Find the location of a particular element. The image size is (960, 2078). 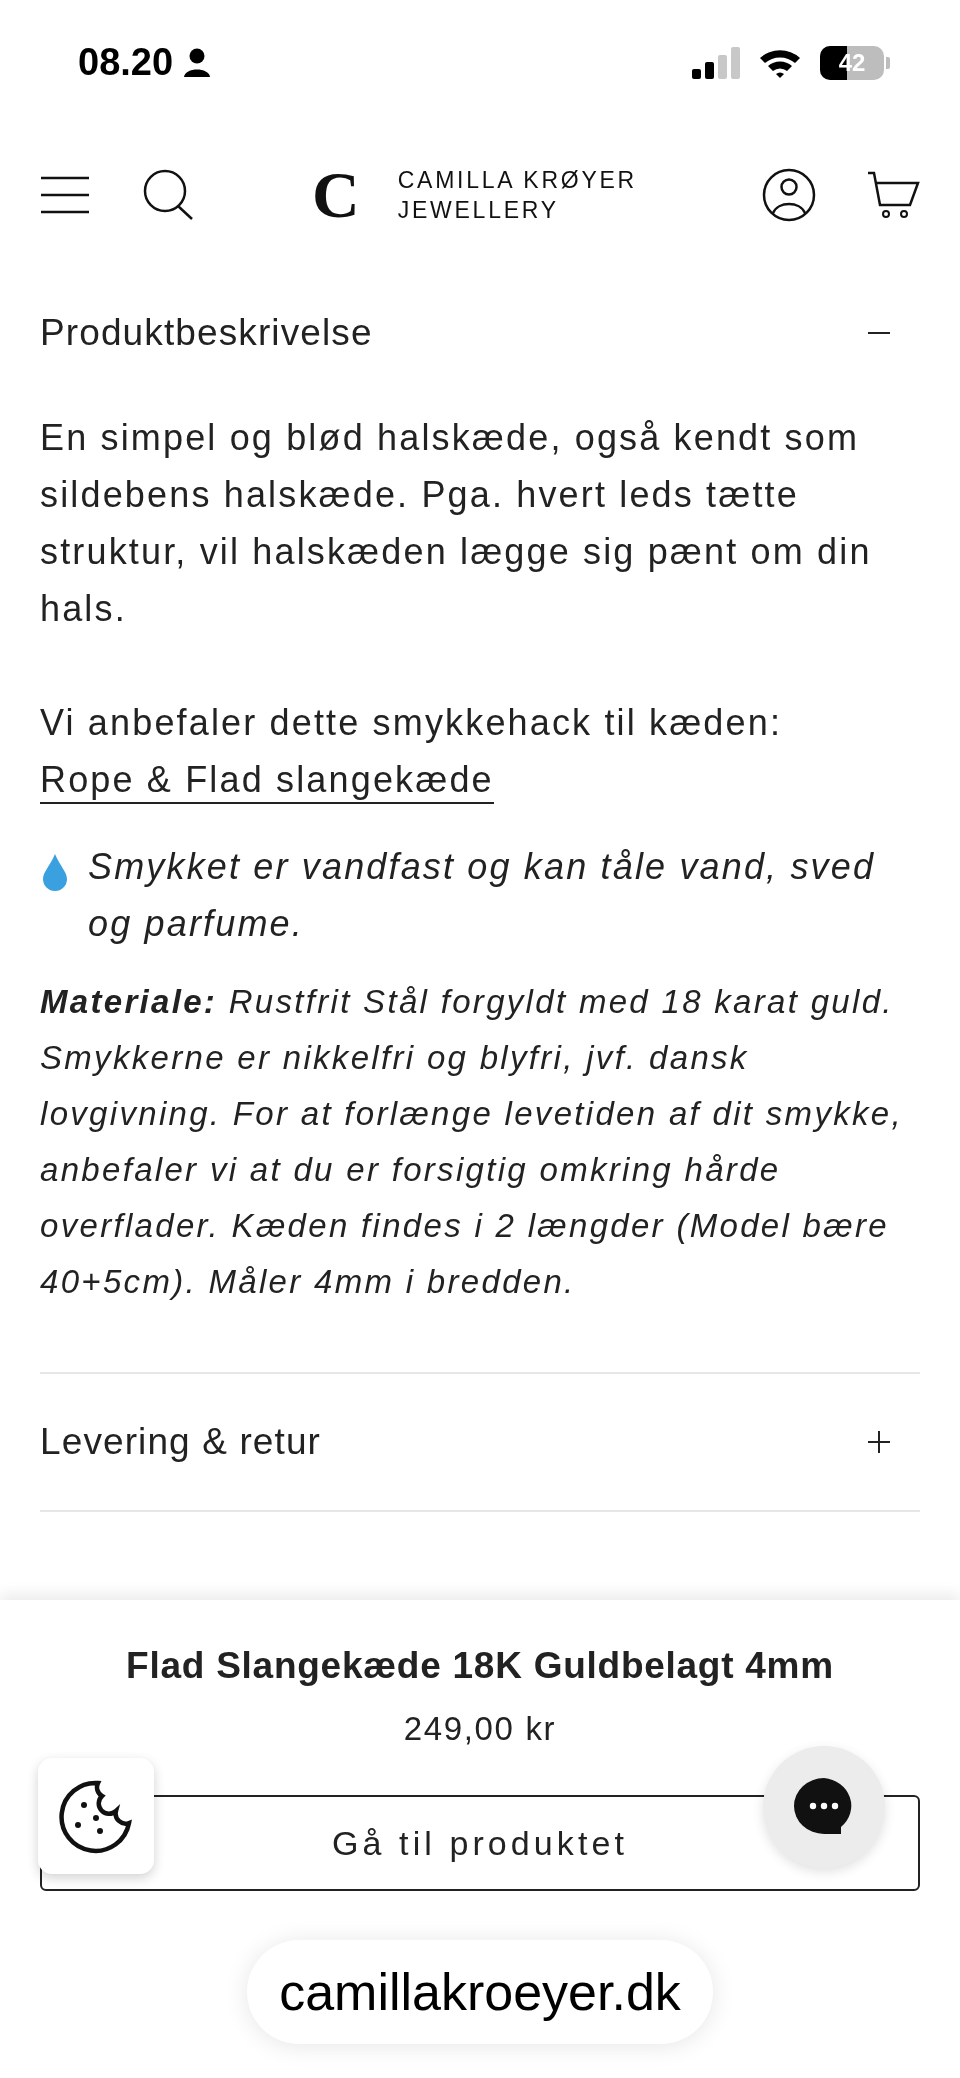

water-drop-icon is located at coordinates (55, 872).